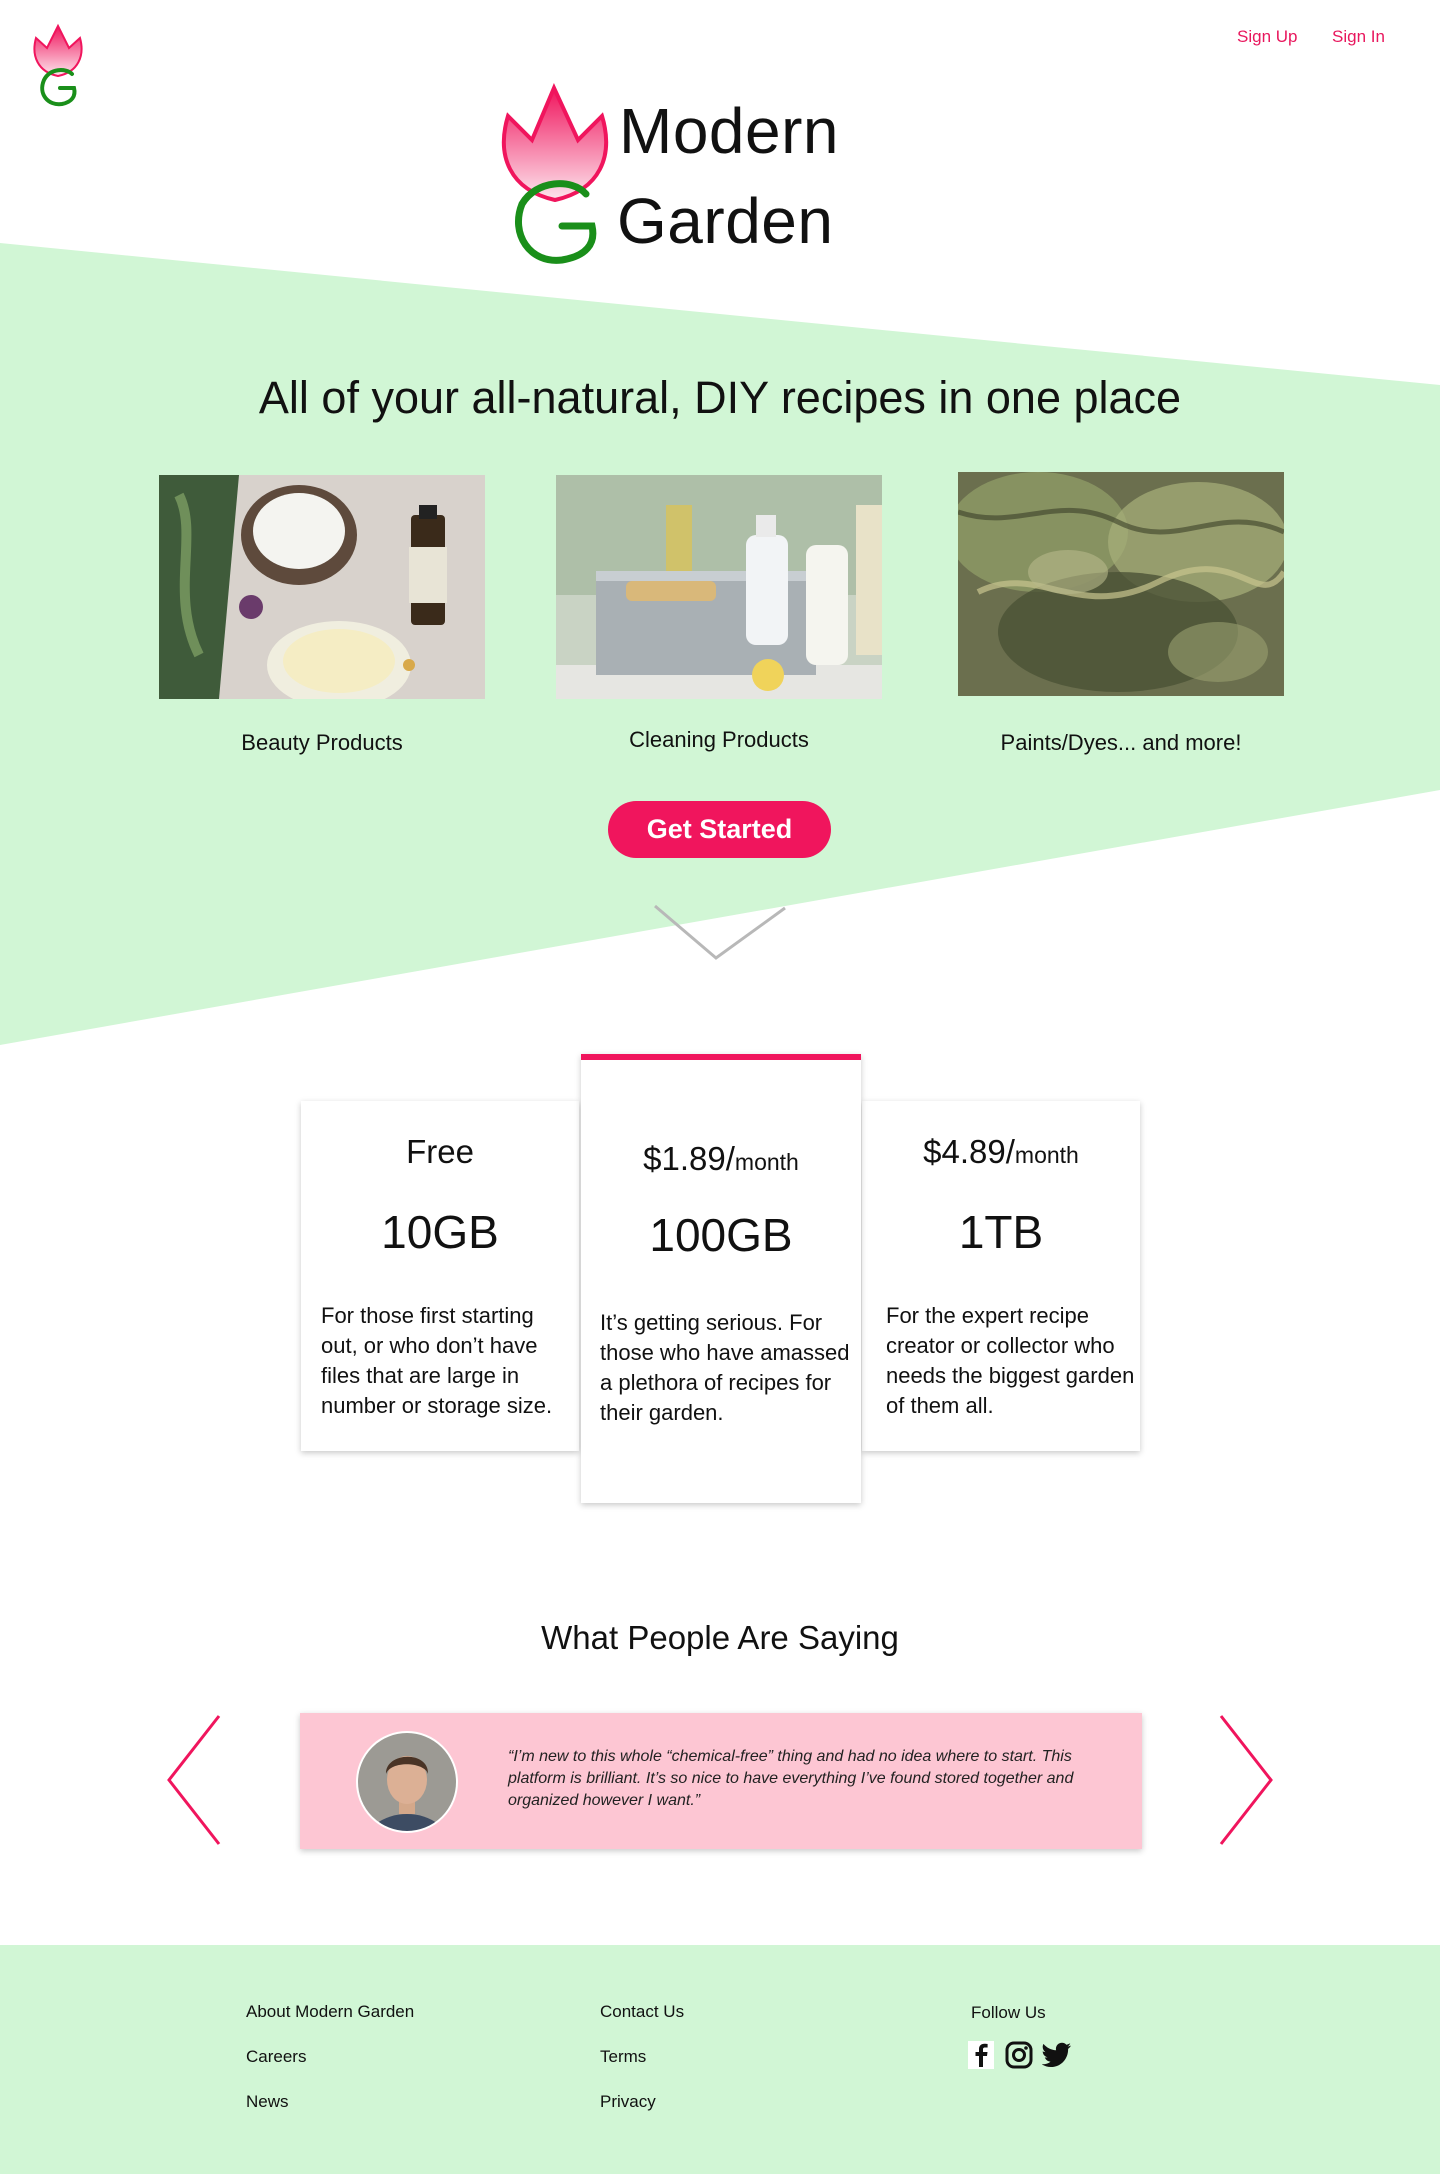 This screenshot has height=2174, width=1440. What do you see at coordinates (322, 587) in the screenshot?
I see `beauty-products-image` at bounding box center [322, 587].